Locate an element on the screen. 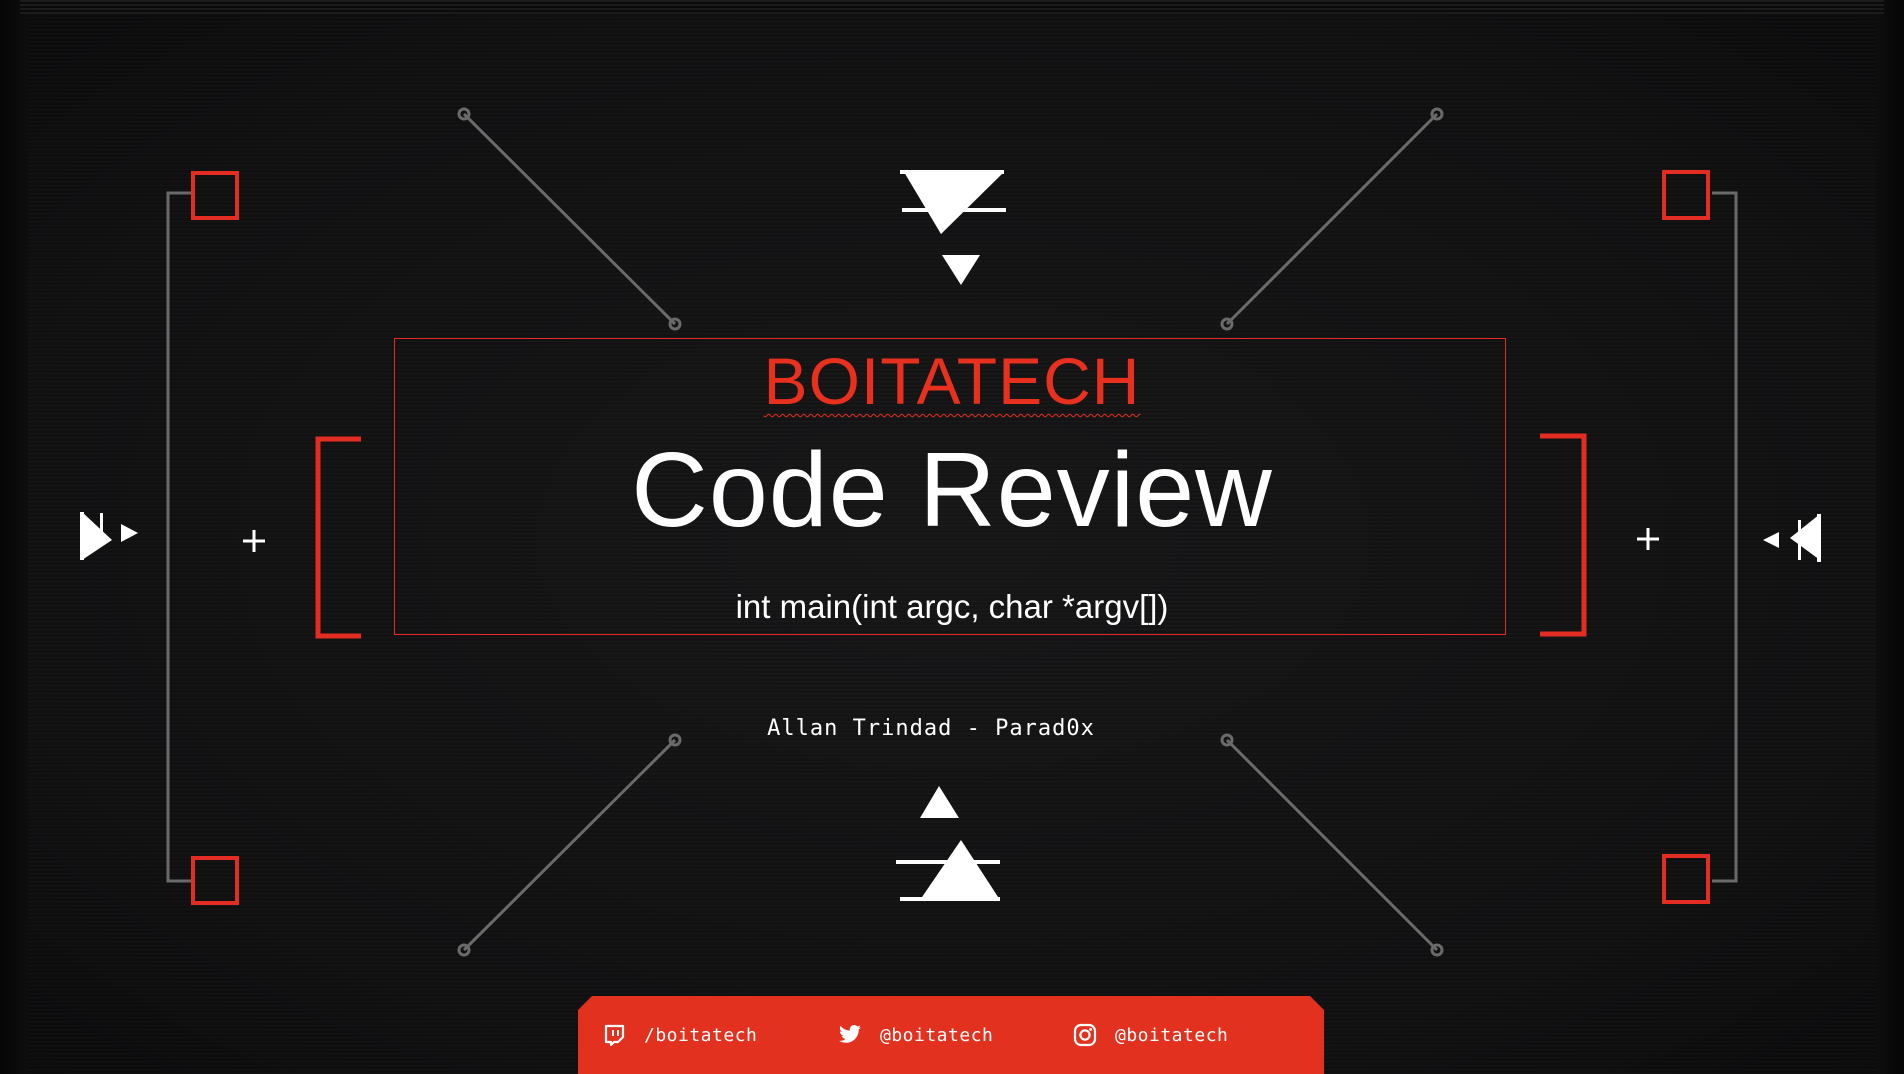 Image resolution: width=1904 pixels, height=1074 pixels. brand-name: BOITATECH is located at coordinates (952, 381).